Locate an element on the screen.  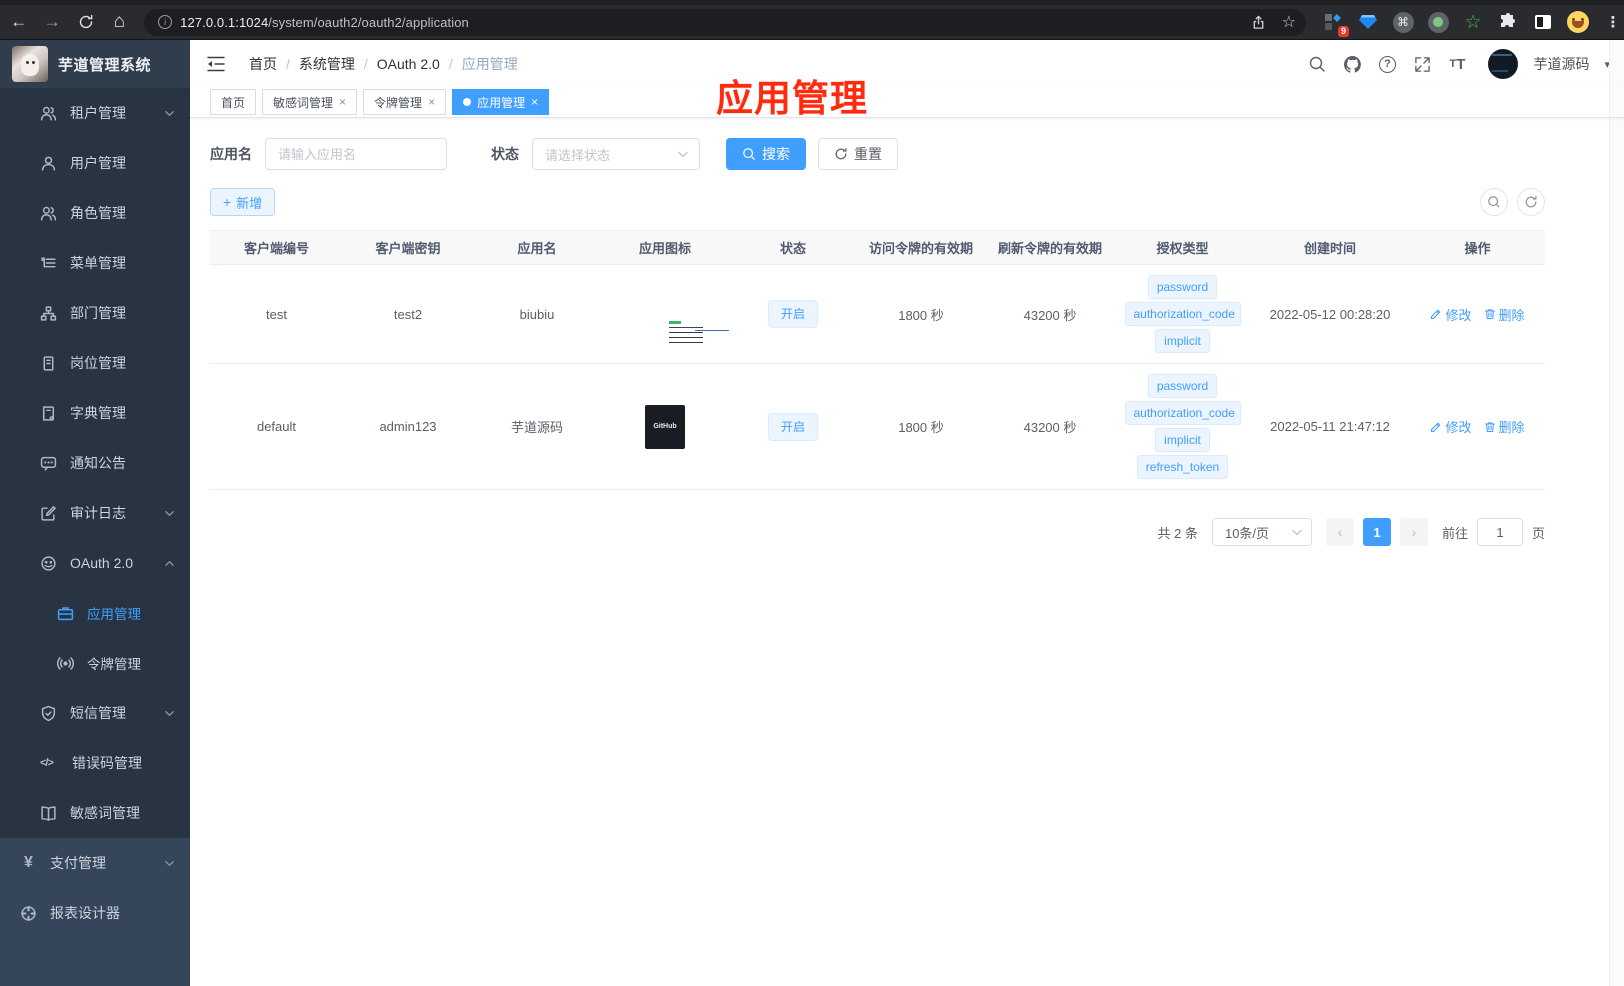
filter-form: 应用名 状态 请选择状态 搜索 重置 is located at coordinates (887, 154).